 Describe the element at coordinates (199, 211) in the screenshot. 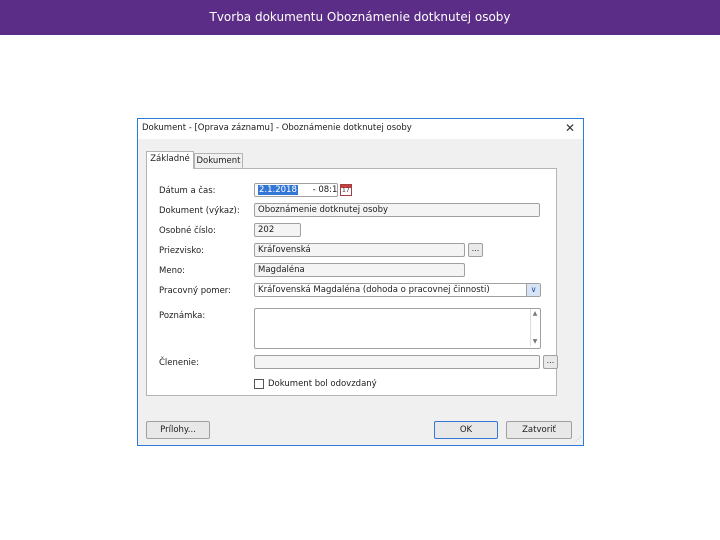

I see `dokument-label: Dokument (výkaz):` at that location.